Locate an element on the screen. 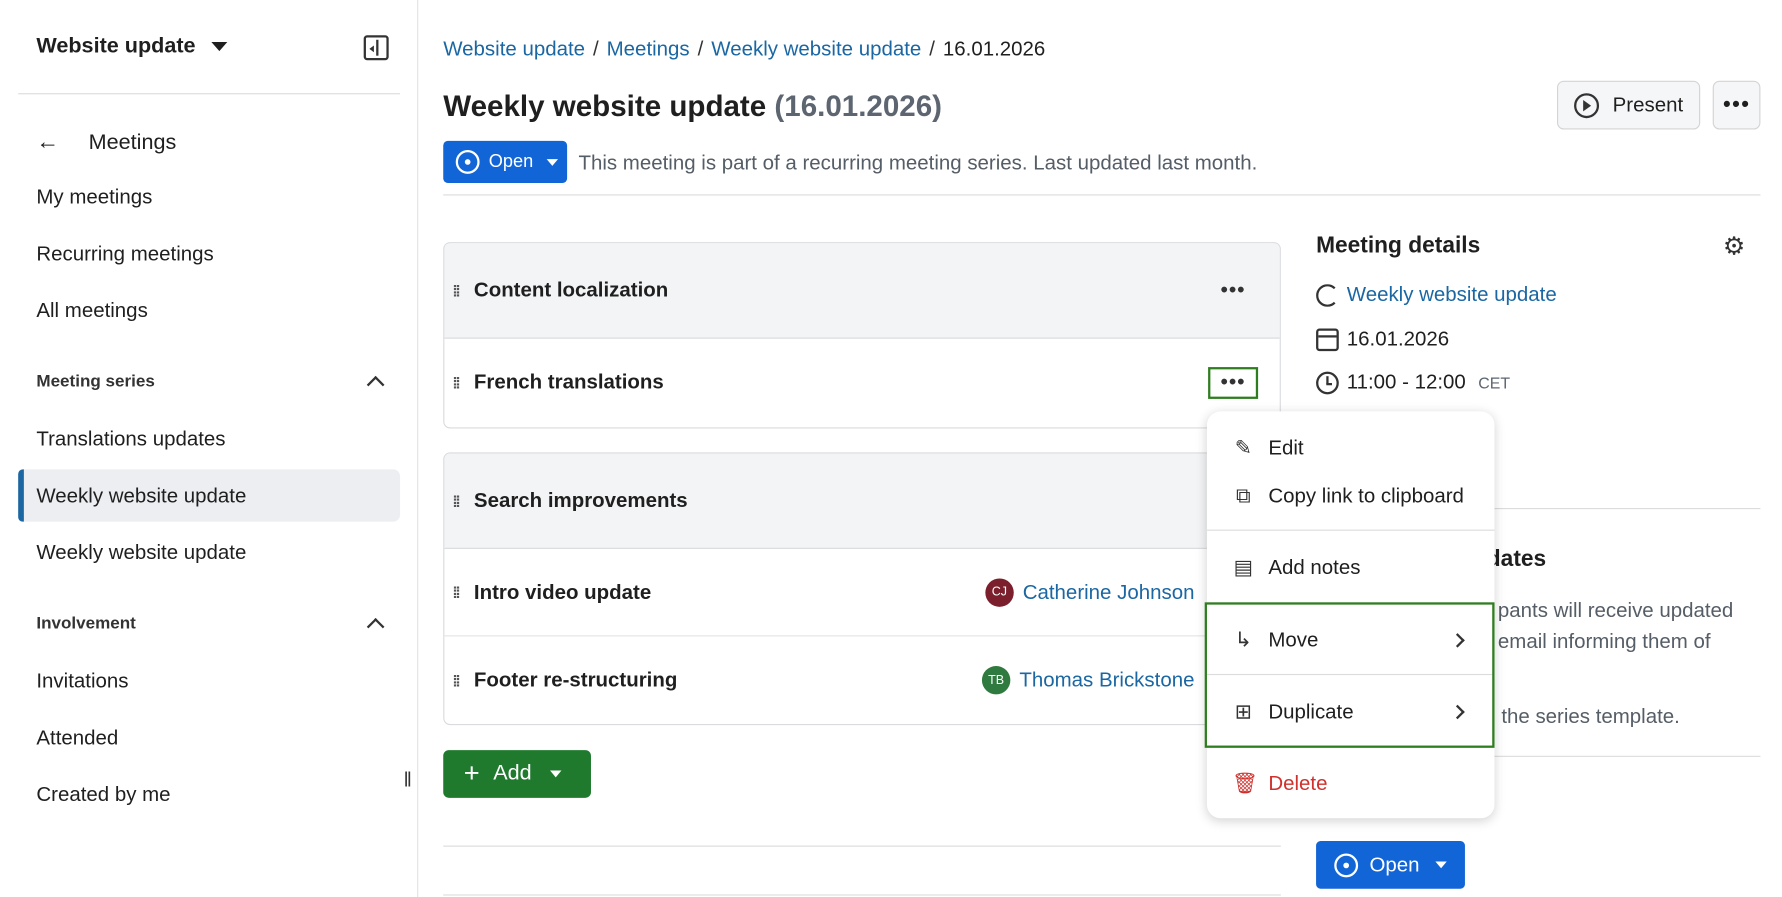 This screenshot has width=1782, height=897. menu-label: Add notes is located at coordinates (1314, 566).